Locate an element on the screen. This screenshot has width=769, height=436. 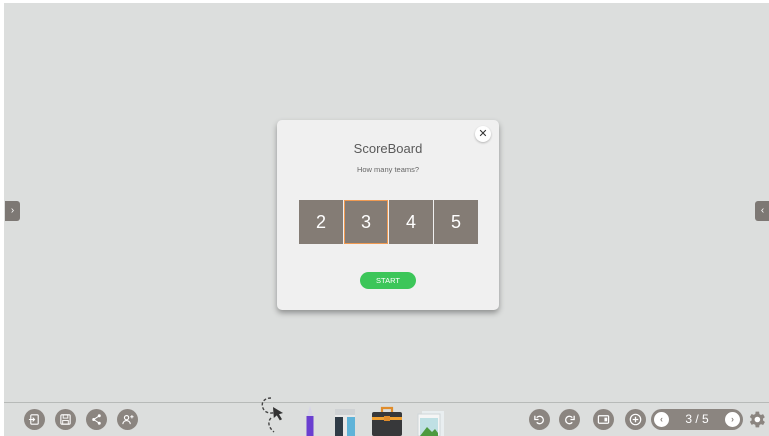
toolbox-icon is located at coordinates (387, 421).